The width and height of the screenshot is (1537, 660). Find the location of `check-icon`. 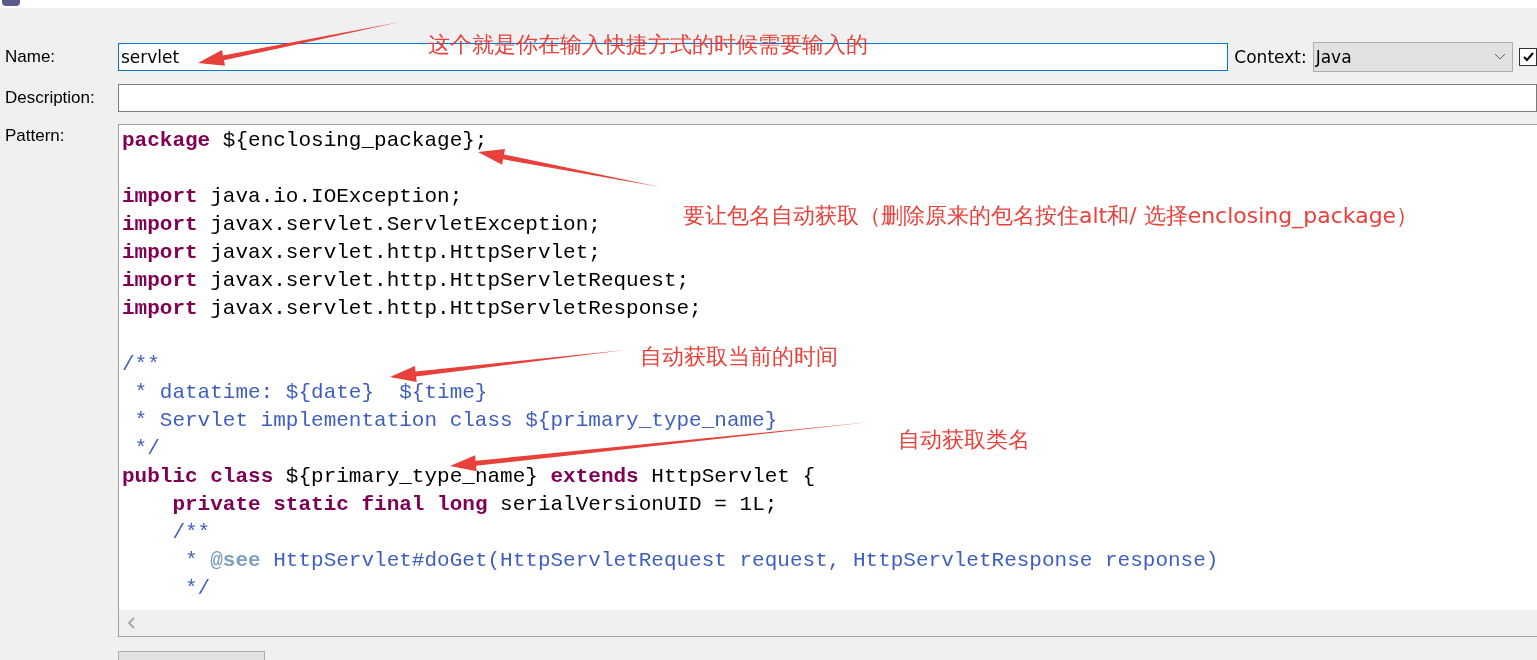

check-icon is located at coordinates (1528, 57).